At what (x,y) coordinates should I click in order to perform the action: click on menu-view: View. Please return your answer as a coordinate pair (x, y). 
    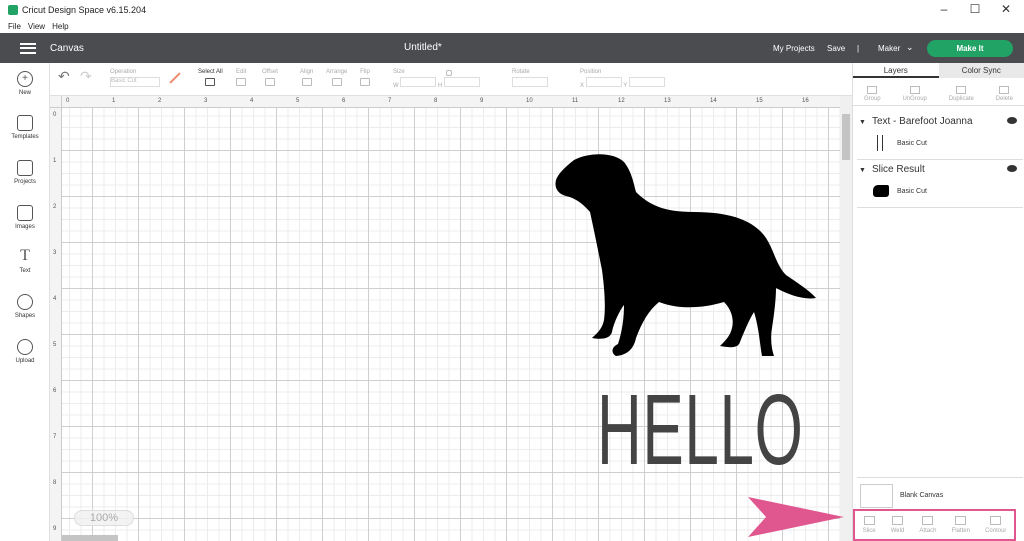
    Looking at the image, I should click on (36, 26).